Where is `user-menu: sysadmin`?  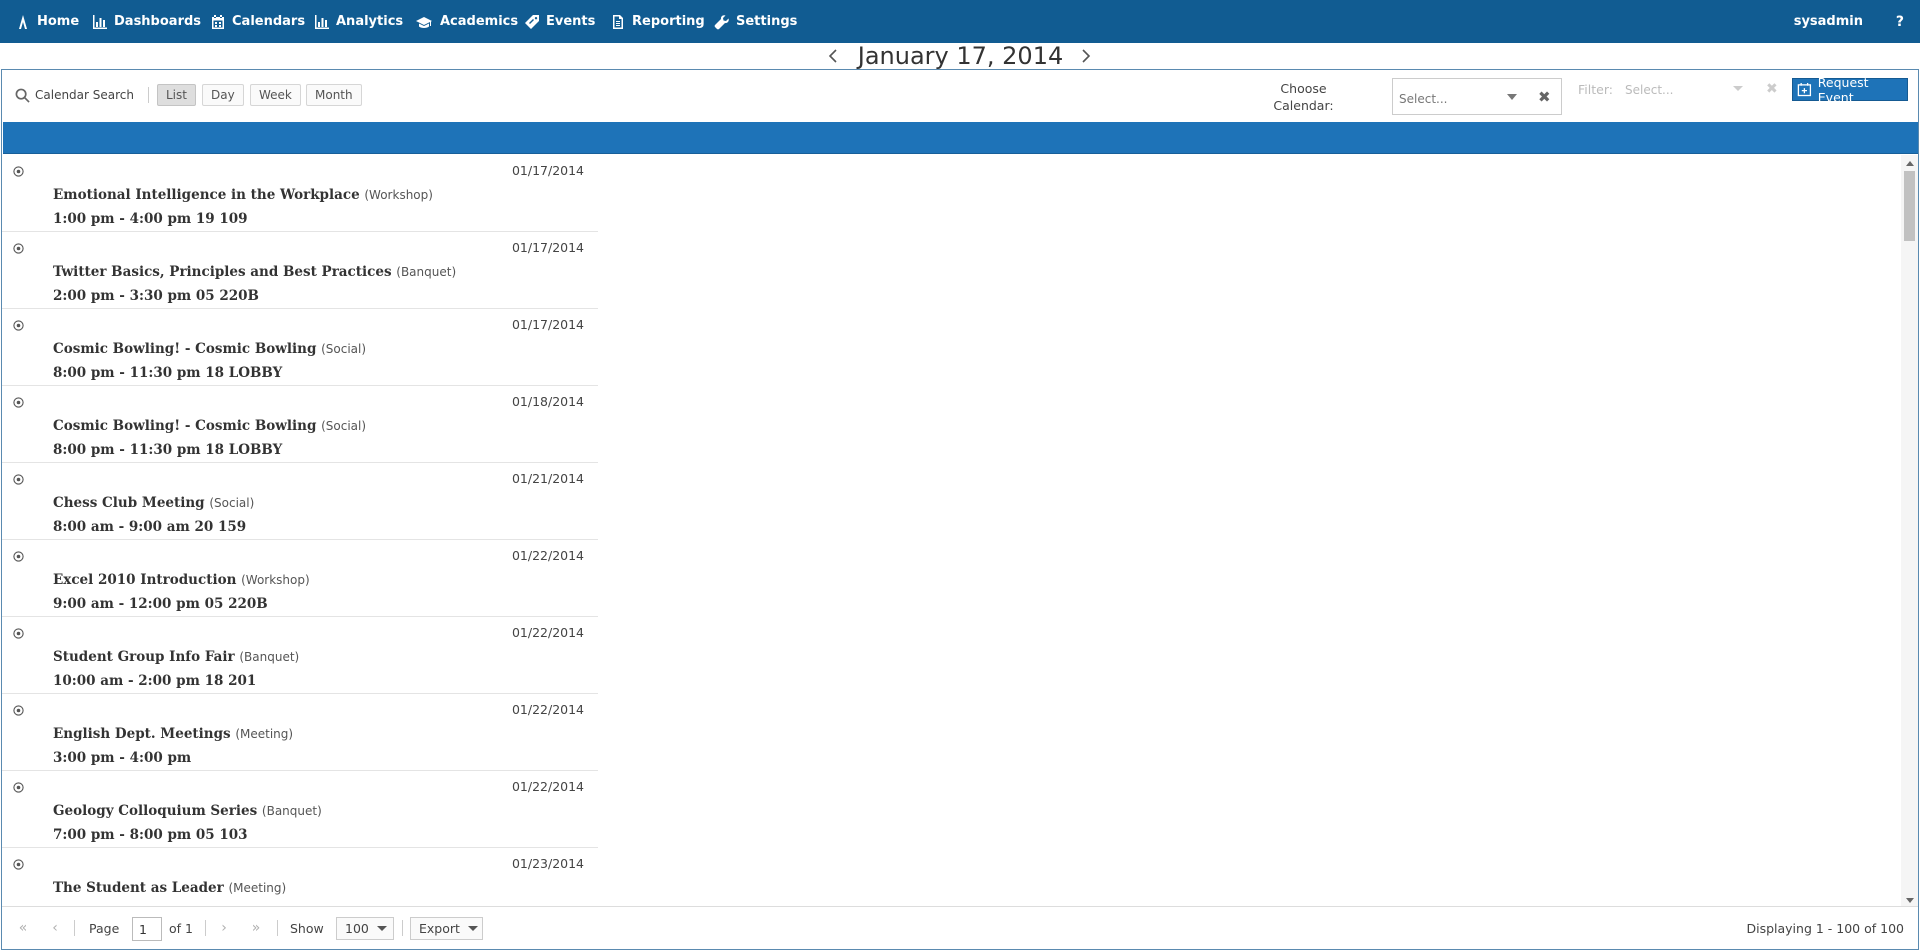
user-menu: sysadmin is located at coordinates (1828, 21).